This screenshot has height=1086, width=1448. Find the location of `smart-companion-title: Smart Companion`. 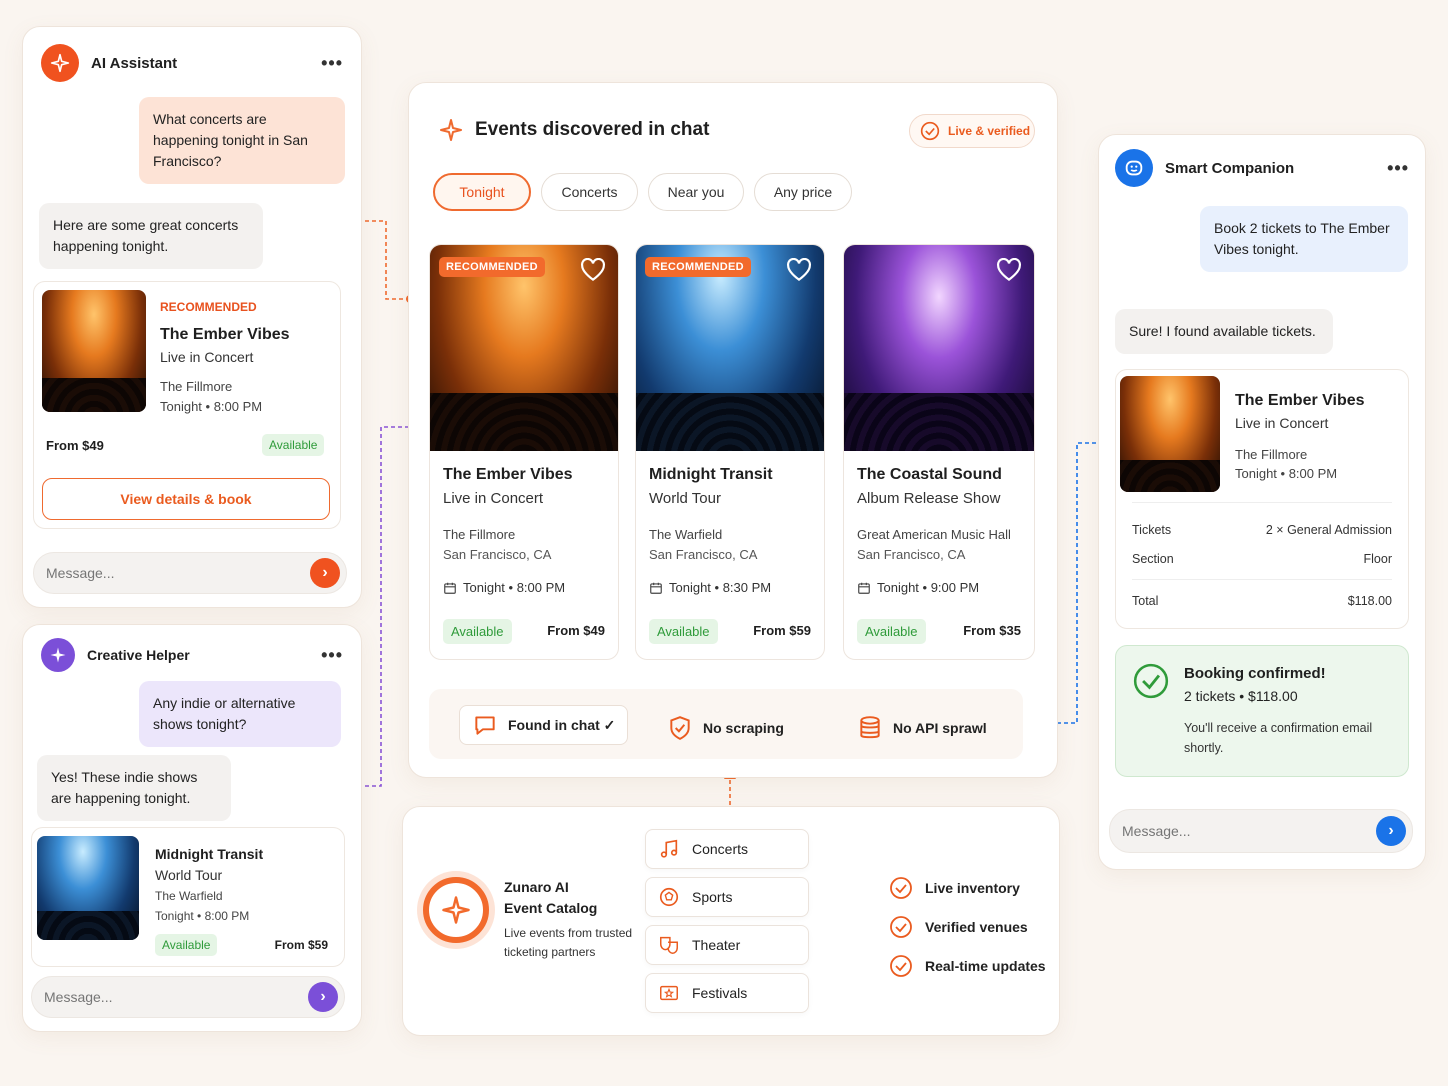

smart-companion-title: Smart Companion is located at coordinates (1230, 168).